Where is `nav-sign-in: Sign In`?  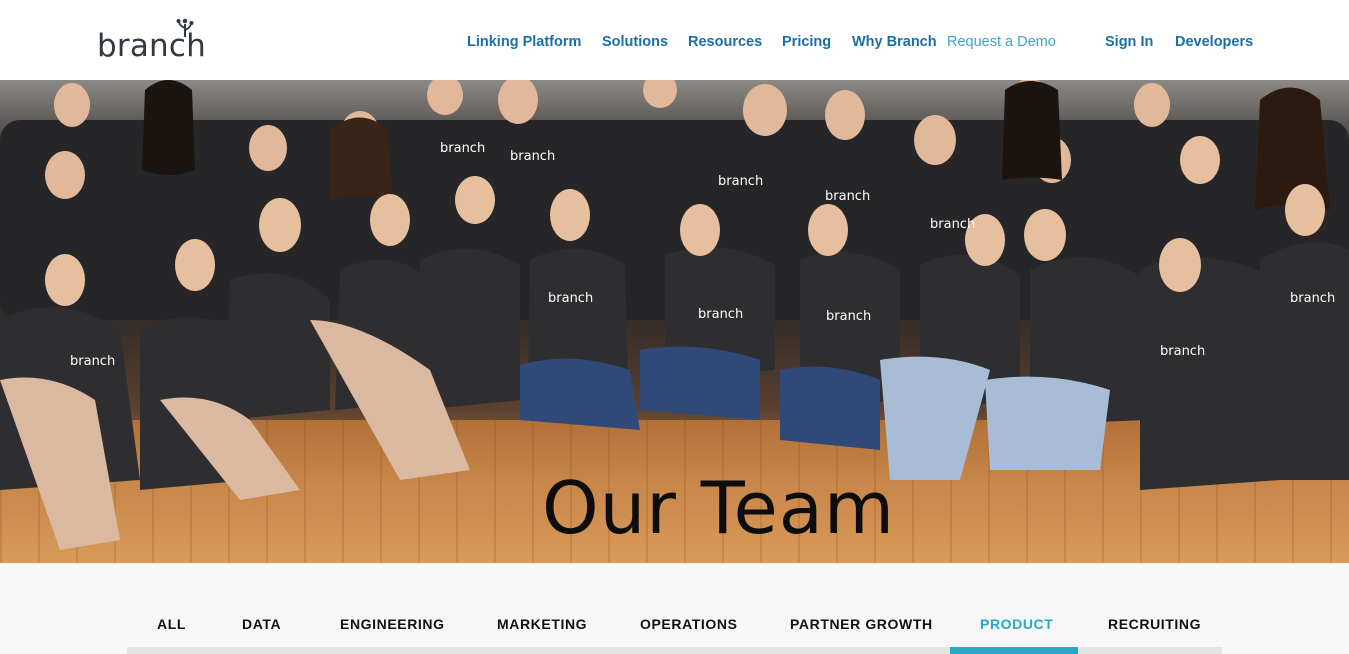 nav-sign-in: Sign In is located at coordinates (1129, 42).